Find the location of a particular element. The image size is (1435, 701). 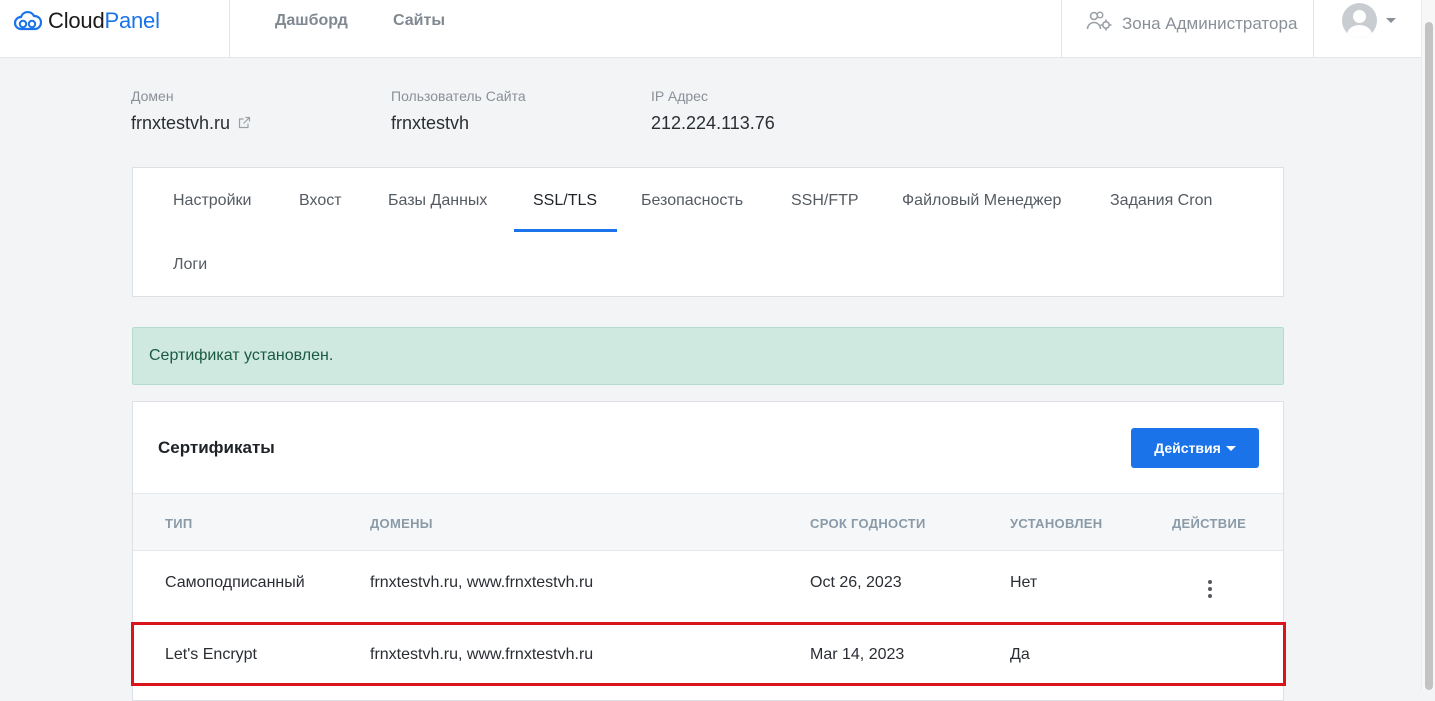

meta-user: Пользователь Сайта frnxtestvh is located at coordinates (458, 111).